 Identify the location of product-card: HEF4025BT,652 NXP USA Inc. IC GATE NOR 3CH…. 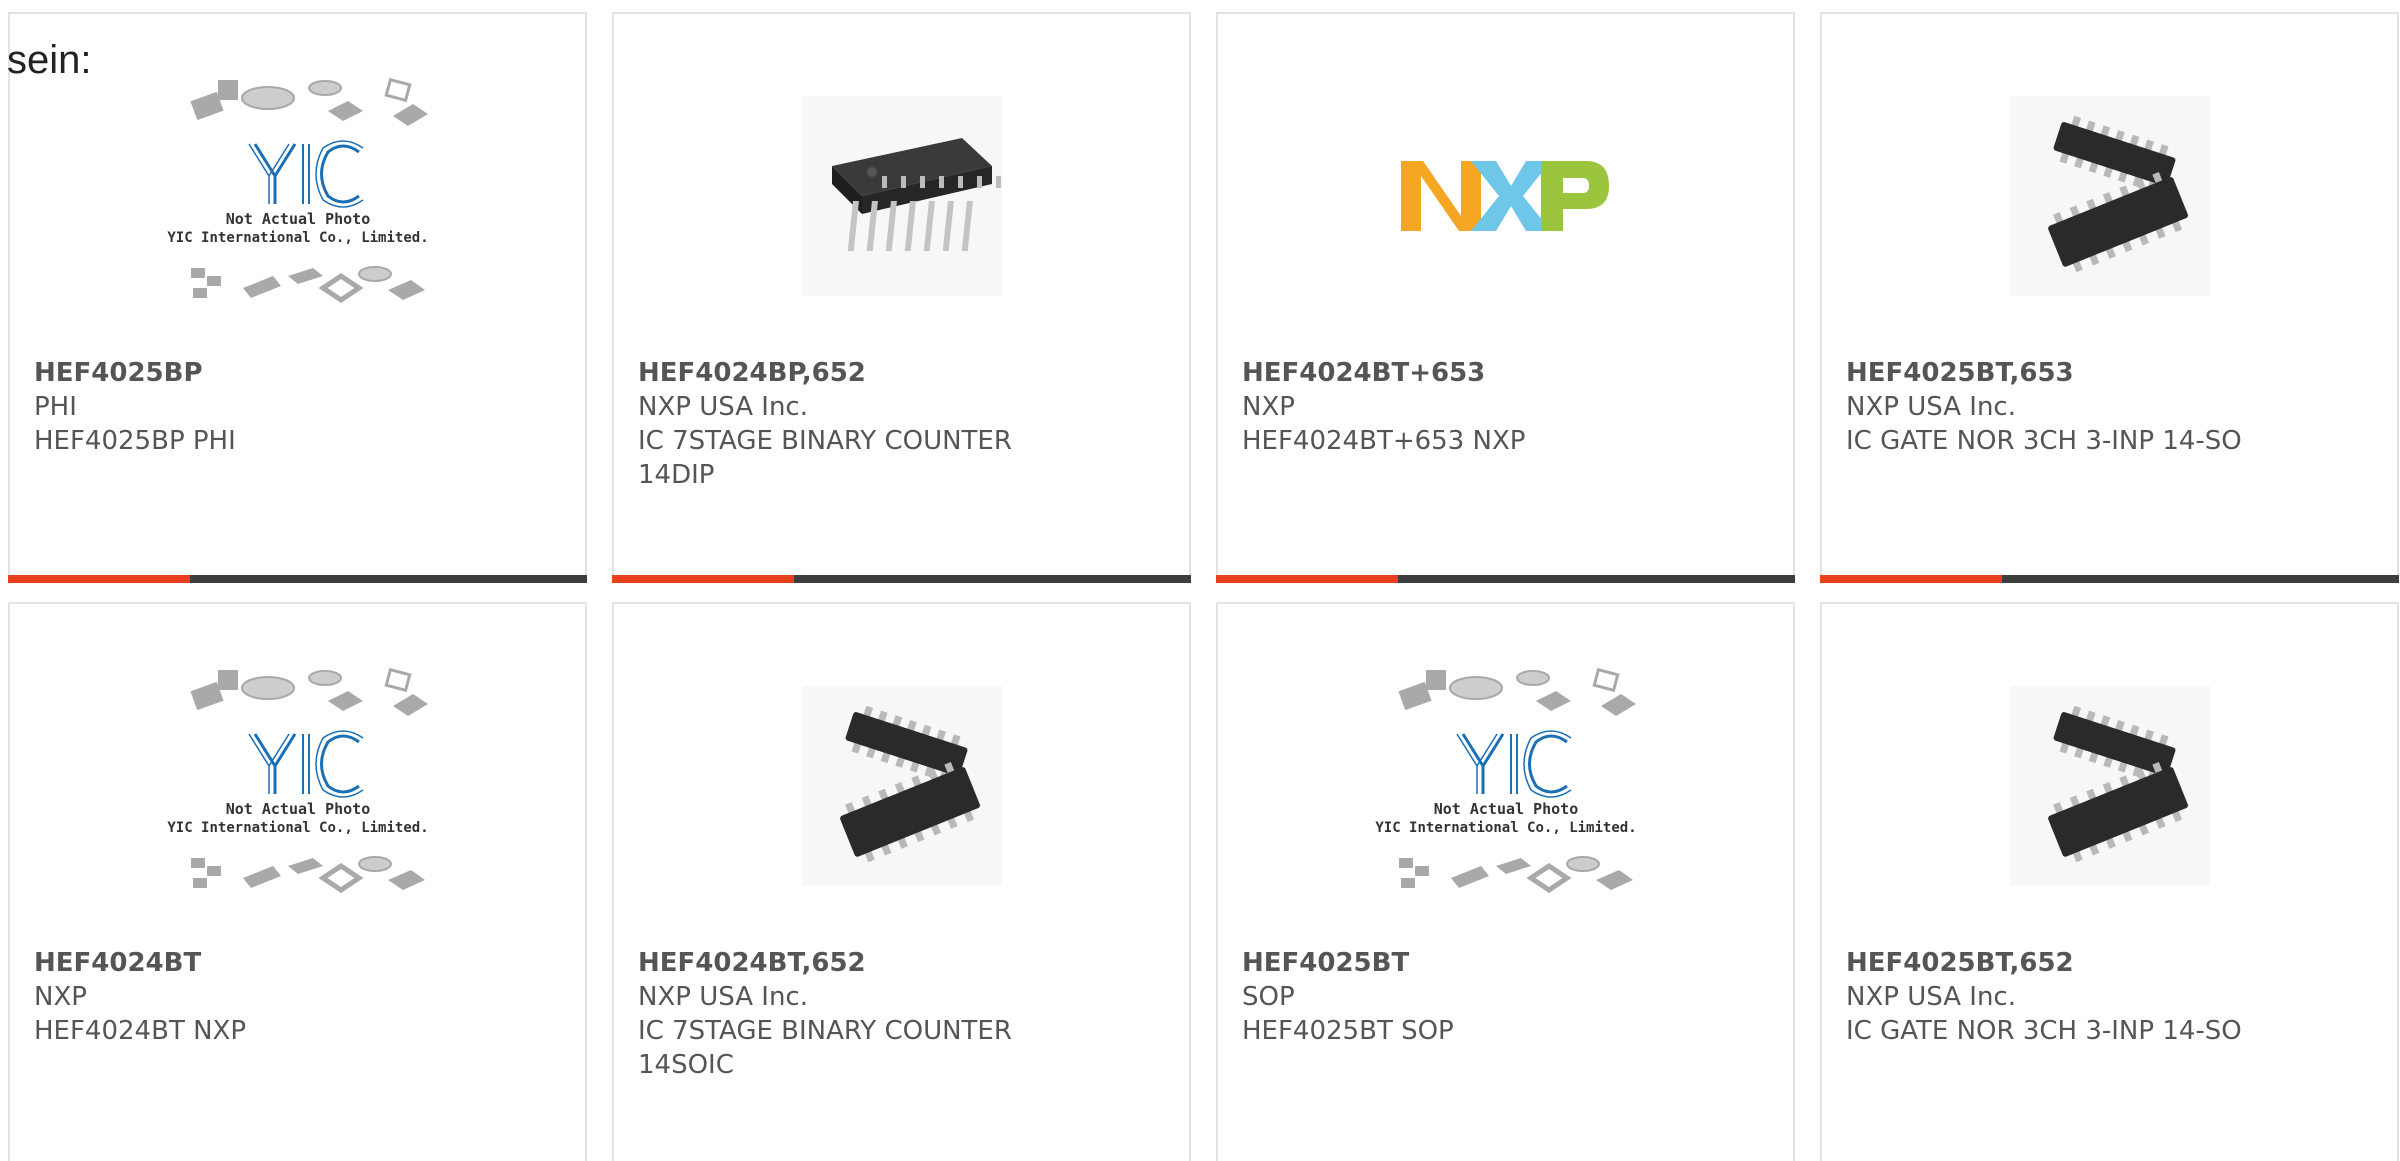
(2109, 881).